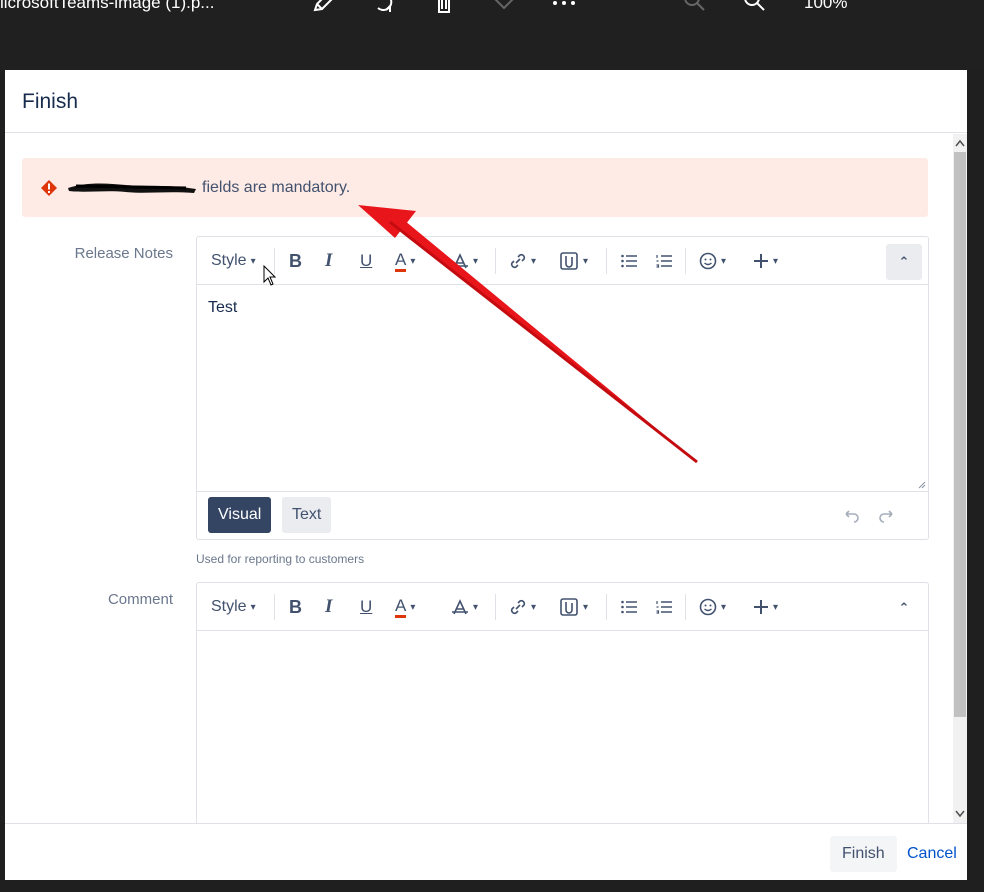  Describe the element at coordinates (385, 8) in the screenshot. I see `rotate-icon` at that location.